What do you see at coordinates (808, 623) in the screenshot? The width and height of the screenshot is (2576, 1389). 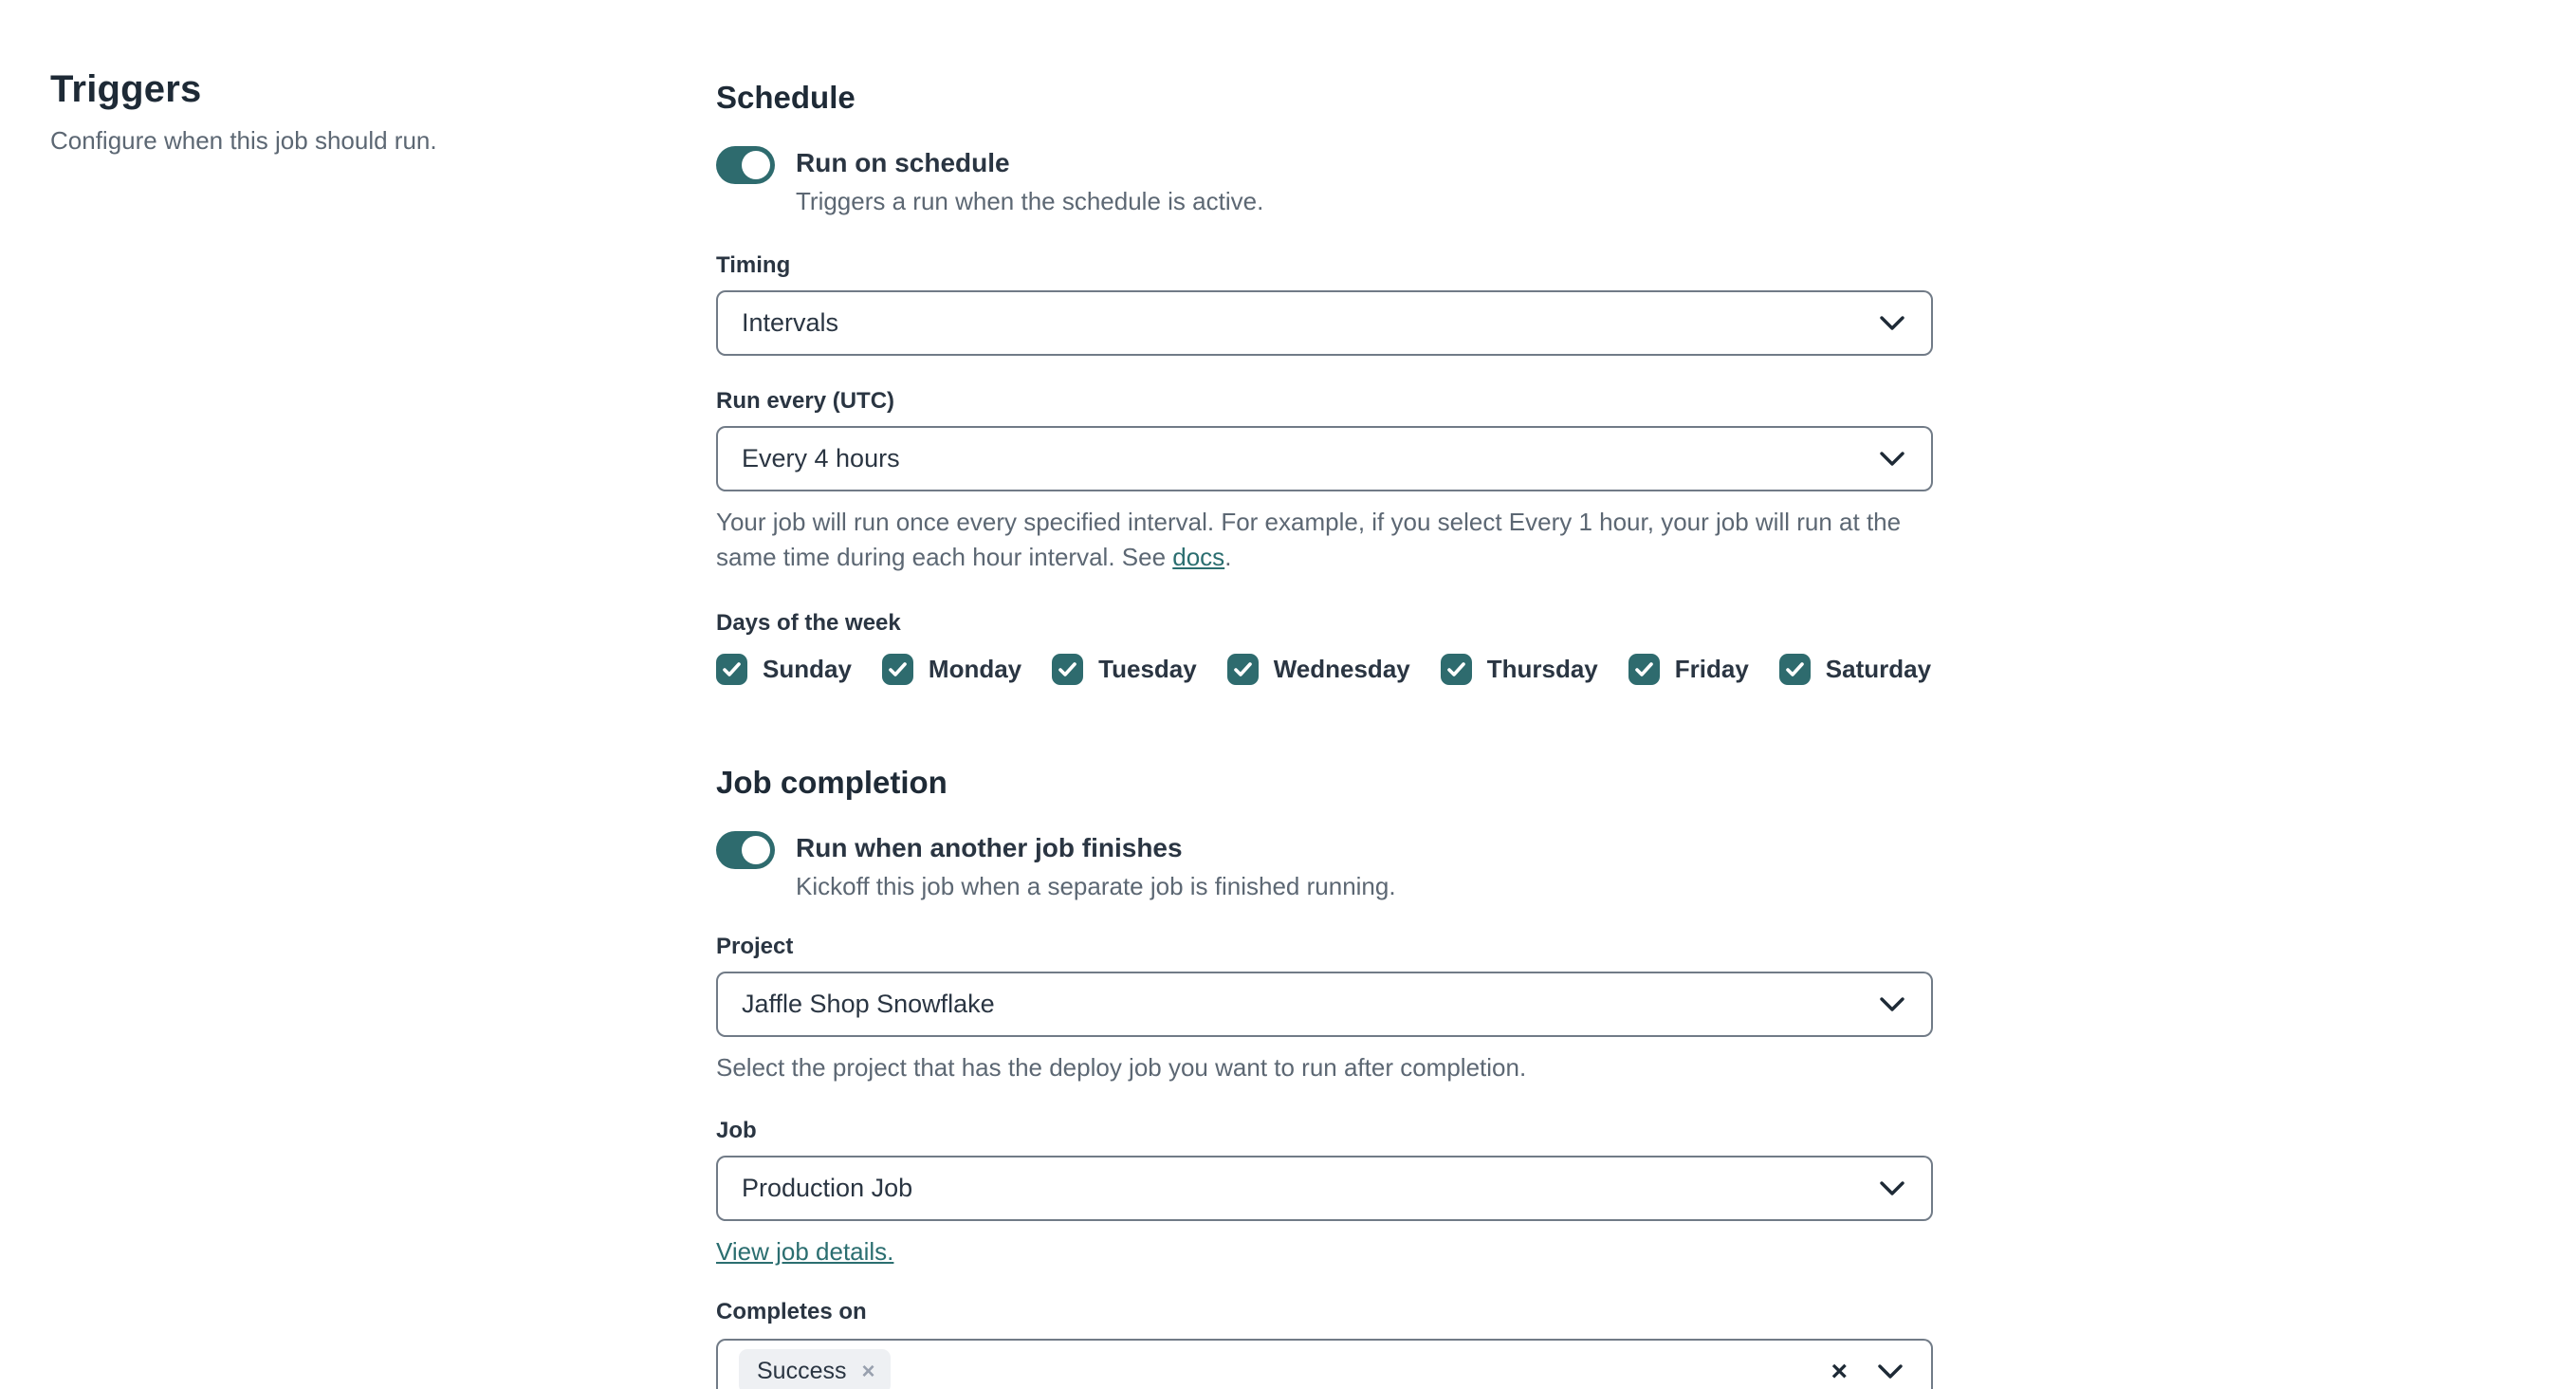 I see `days-of-week-label: Days of the week` at bounding box center [808, 623].